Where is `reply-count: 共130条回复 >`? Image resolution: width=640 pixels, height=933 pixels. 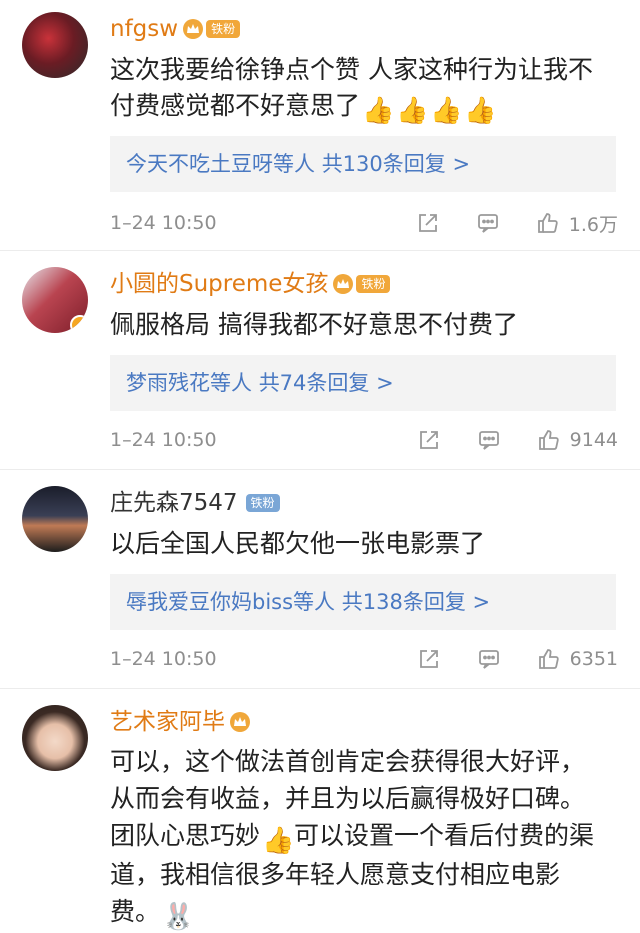 reply-count: 共130条回复 > is located at coordinates (396, 164).